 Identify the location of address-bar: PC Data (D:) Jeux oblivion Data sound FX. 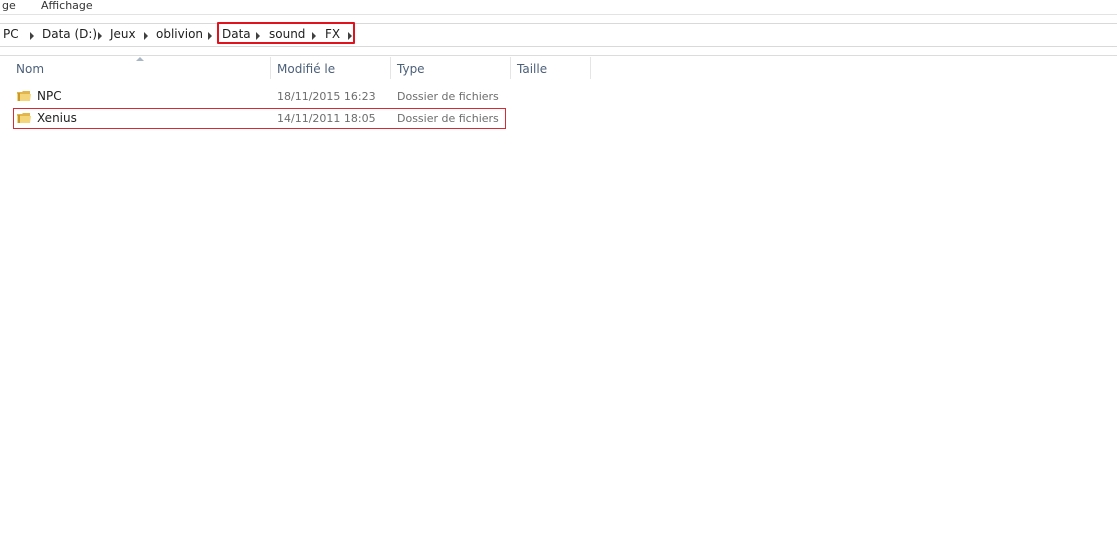
(558, 35).